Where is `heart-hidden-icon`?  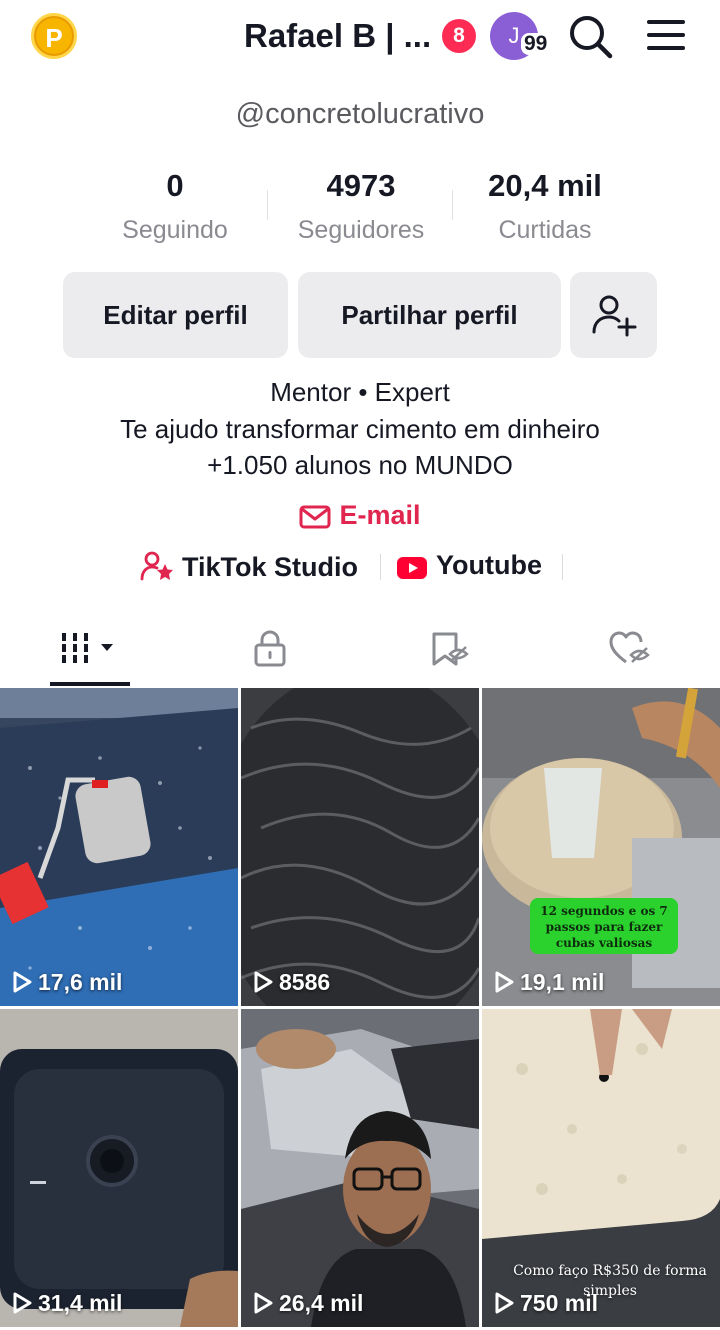
heart-hidden-icon is located at coordinates (629, 647).